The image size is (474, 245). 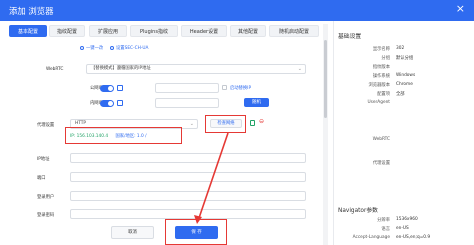 I want to click on navigator-row: 分辨率 1536x960, so click(x=397, y=220).